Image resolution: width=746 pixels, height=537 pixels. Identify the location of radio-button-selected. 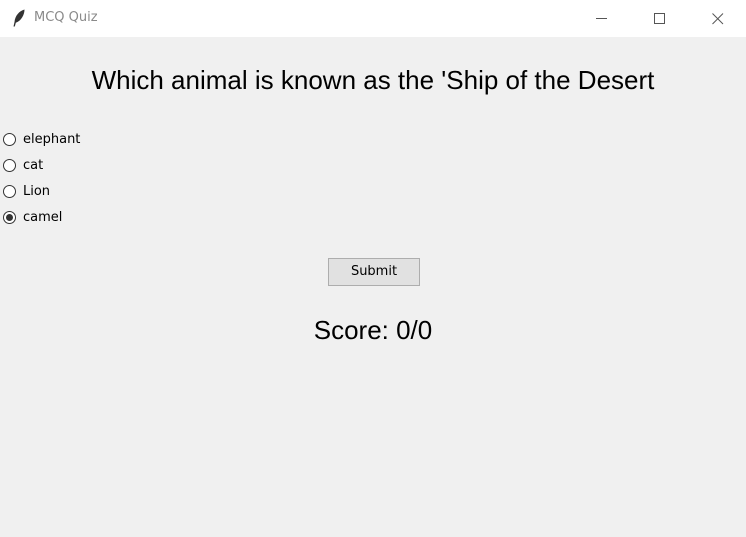
(9, 217).